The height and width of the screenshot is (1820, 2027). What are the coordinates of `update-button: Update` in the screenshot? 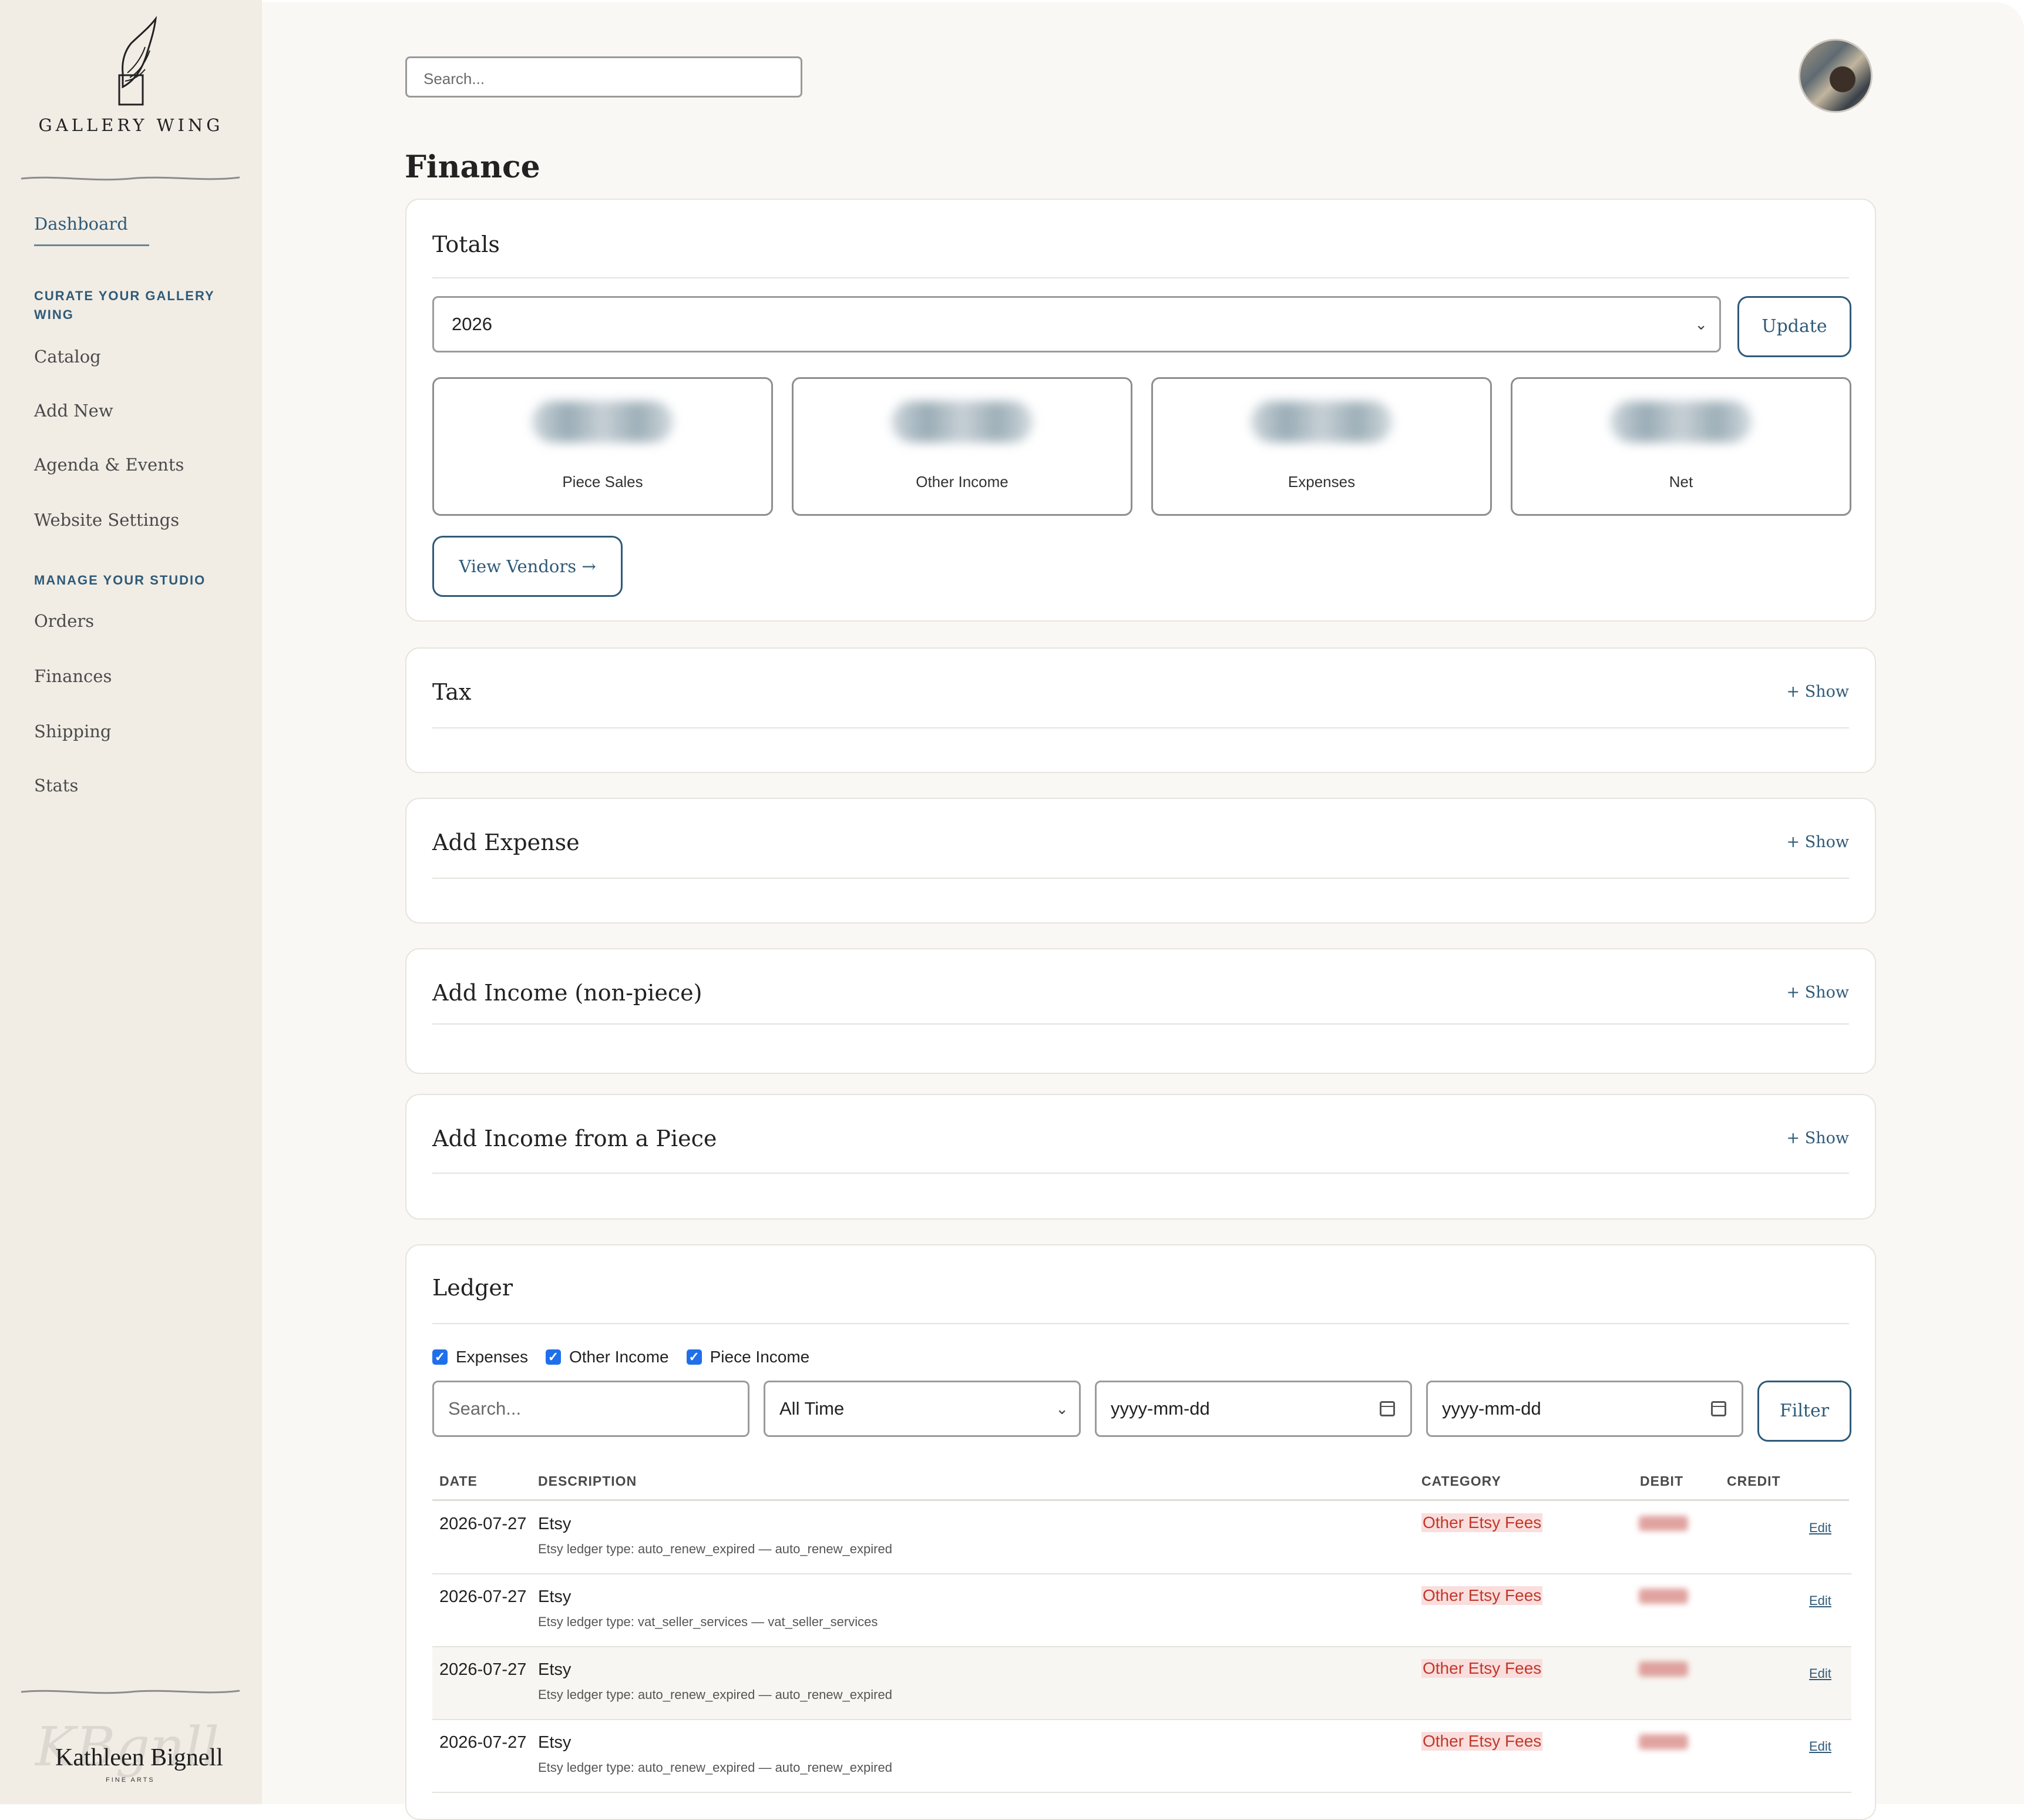 It's located at (1794, 326).